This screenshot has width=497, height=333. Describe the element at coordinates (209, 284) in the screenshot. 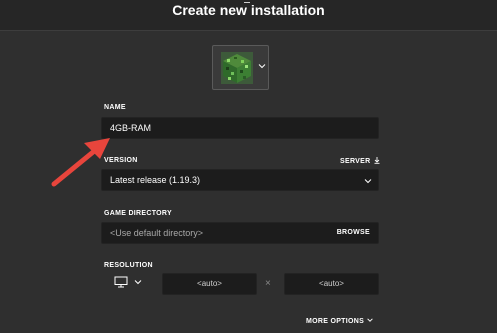

I see `resolution-width-input: <auto>` at that location.